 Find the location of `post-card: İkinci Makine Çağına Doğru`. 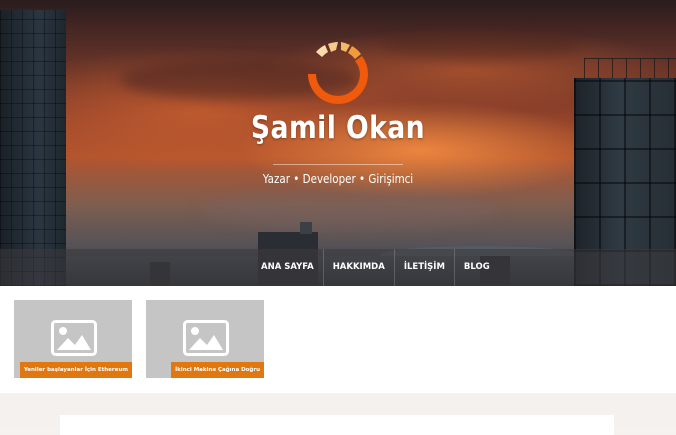

post-card: İkinci Makine Çağına Doğru is located at coordinates (205, 339).